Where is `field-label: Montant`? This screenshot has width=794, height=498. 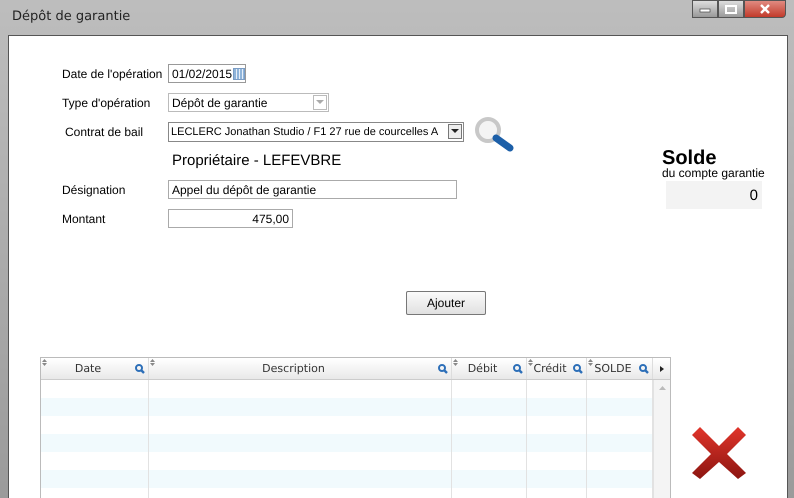
field-label: Montant is located at coordinates (84, 219).